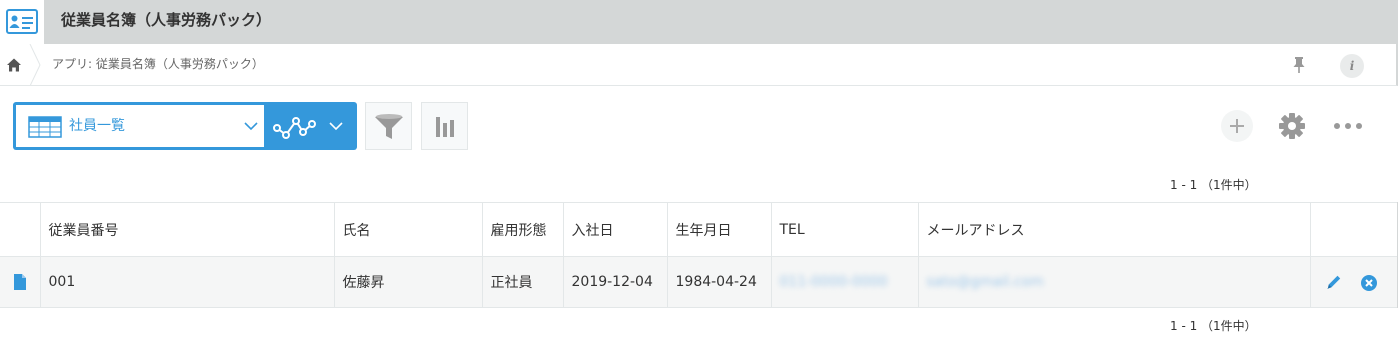 Image resolution: width=1398 pixels, height=342 pixels. I want to click on cell-employment-type: 正社員, so click(523, 282).